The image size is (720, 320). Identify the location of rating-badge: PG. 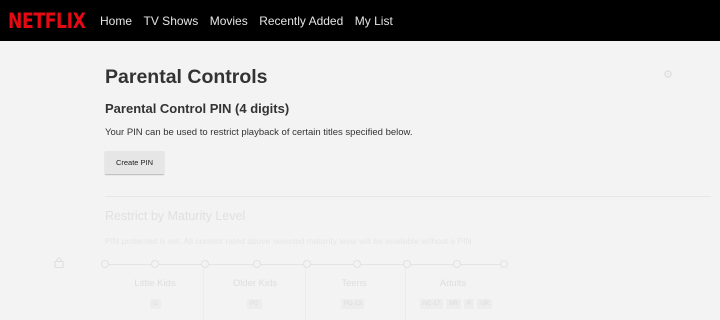
(254, 304).